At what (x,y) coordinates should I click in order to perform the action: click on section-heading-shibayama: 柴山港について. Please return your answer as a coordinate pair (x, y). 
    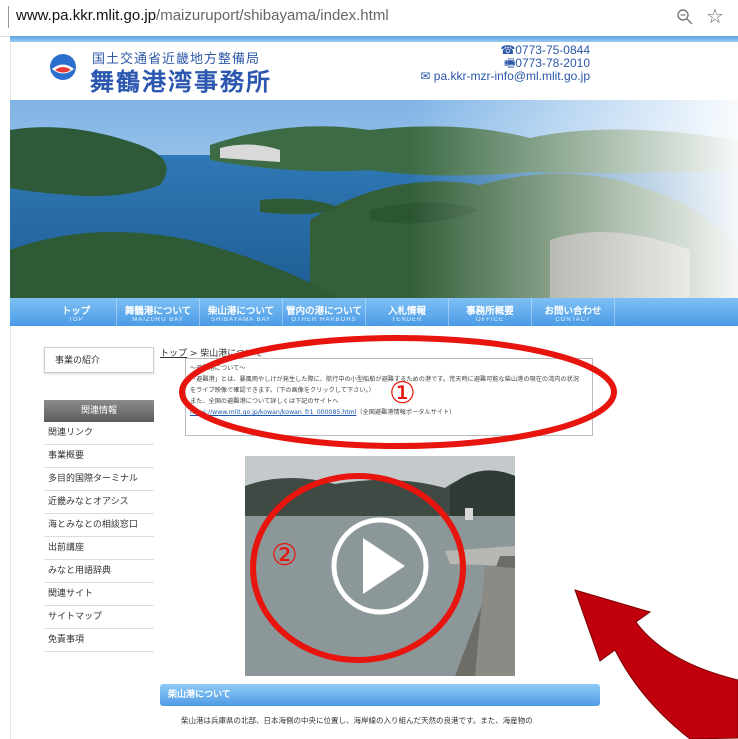
    Looking at the image, I should click on (380, 695).